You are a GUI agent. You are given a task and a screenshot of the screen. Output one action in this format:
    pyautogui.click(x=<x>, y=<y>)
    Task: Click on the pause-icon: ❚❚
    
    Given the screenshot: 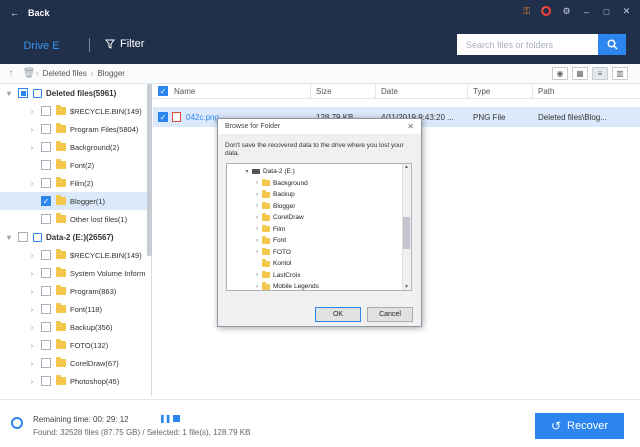 What is the action you would take?
    pyautogui.click(x=165, y=418)
    